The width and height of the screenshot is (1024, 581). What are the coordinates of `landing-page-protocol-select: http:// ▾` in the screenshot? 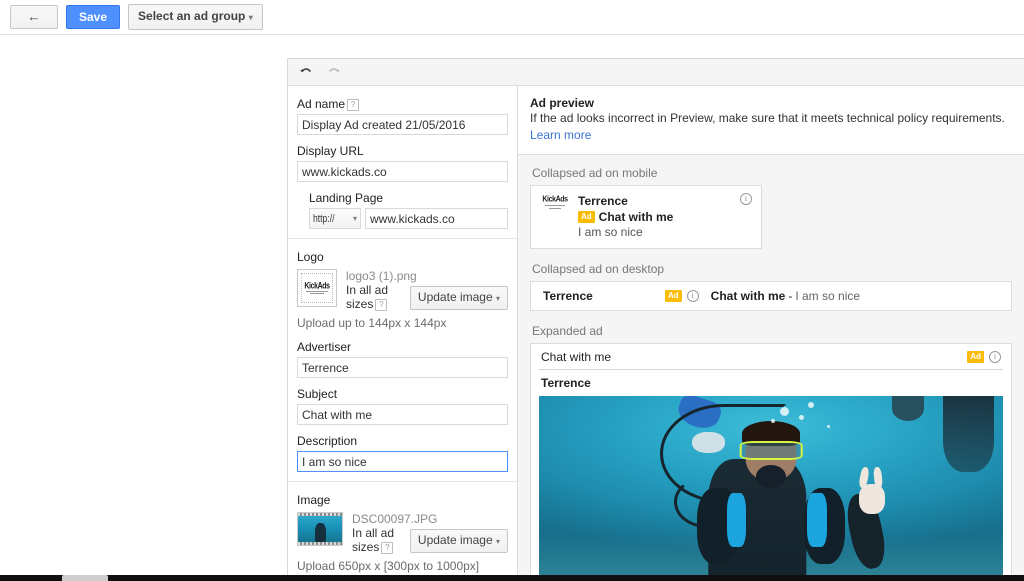 It's located at (335, 218).